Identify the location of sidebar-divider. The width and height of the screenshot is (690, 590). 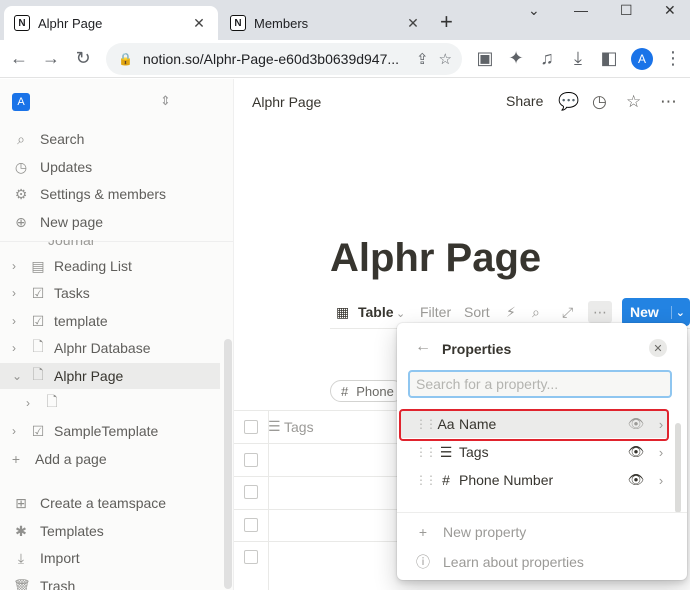
(116, 241).